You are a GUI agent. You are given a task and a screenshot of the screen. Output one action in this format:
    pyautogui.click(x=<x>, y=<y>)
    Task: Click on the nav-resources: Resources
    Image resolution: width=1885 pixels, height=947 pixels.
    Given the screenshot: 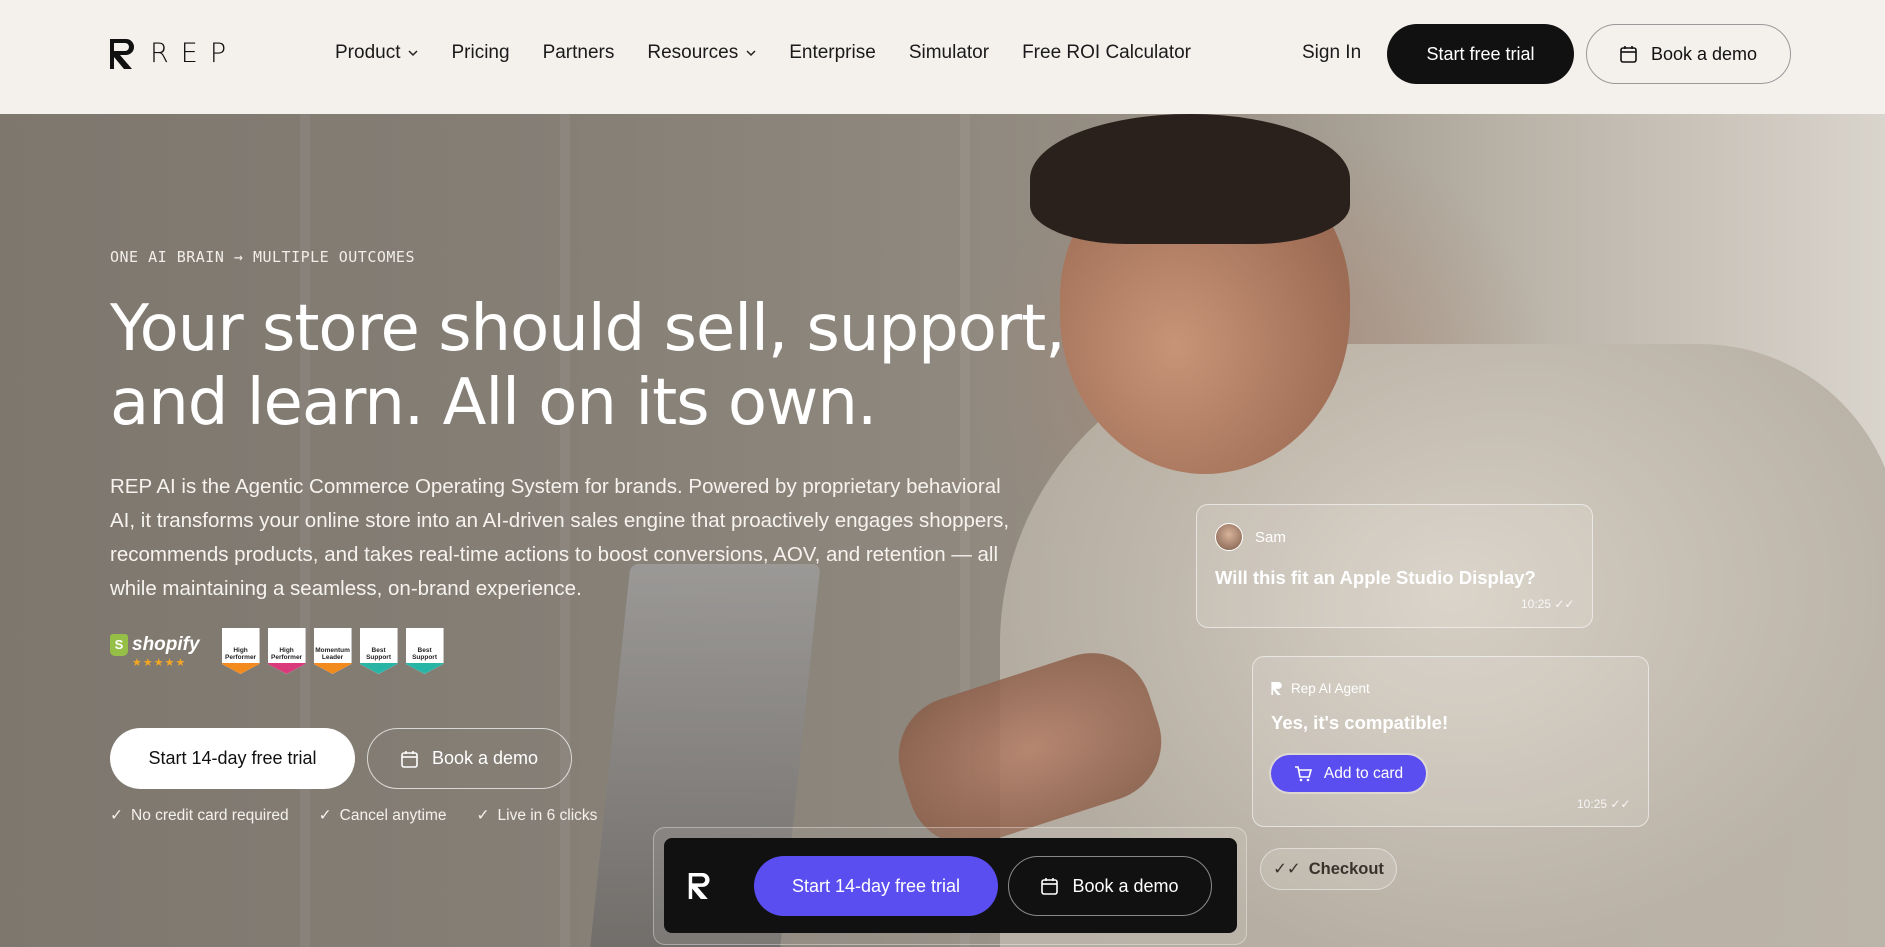 What is the action you would take?
    pyautogui.click(x=701, y=53)
    